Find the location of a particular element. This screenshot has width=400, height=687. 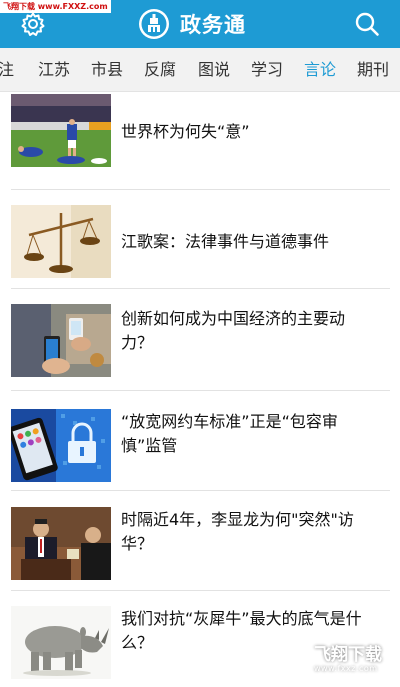

app-logo: 政务通 is located at coordinates (192, 24).